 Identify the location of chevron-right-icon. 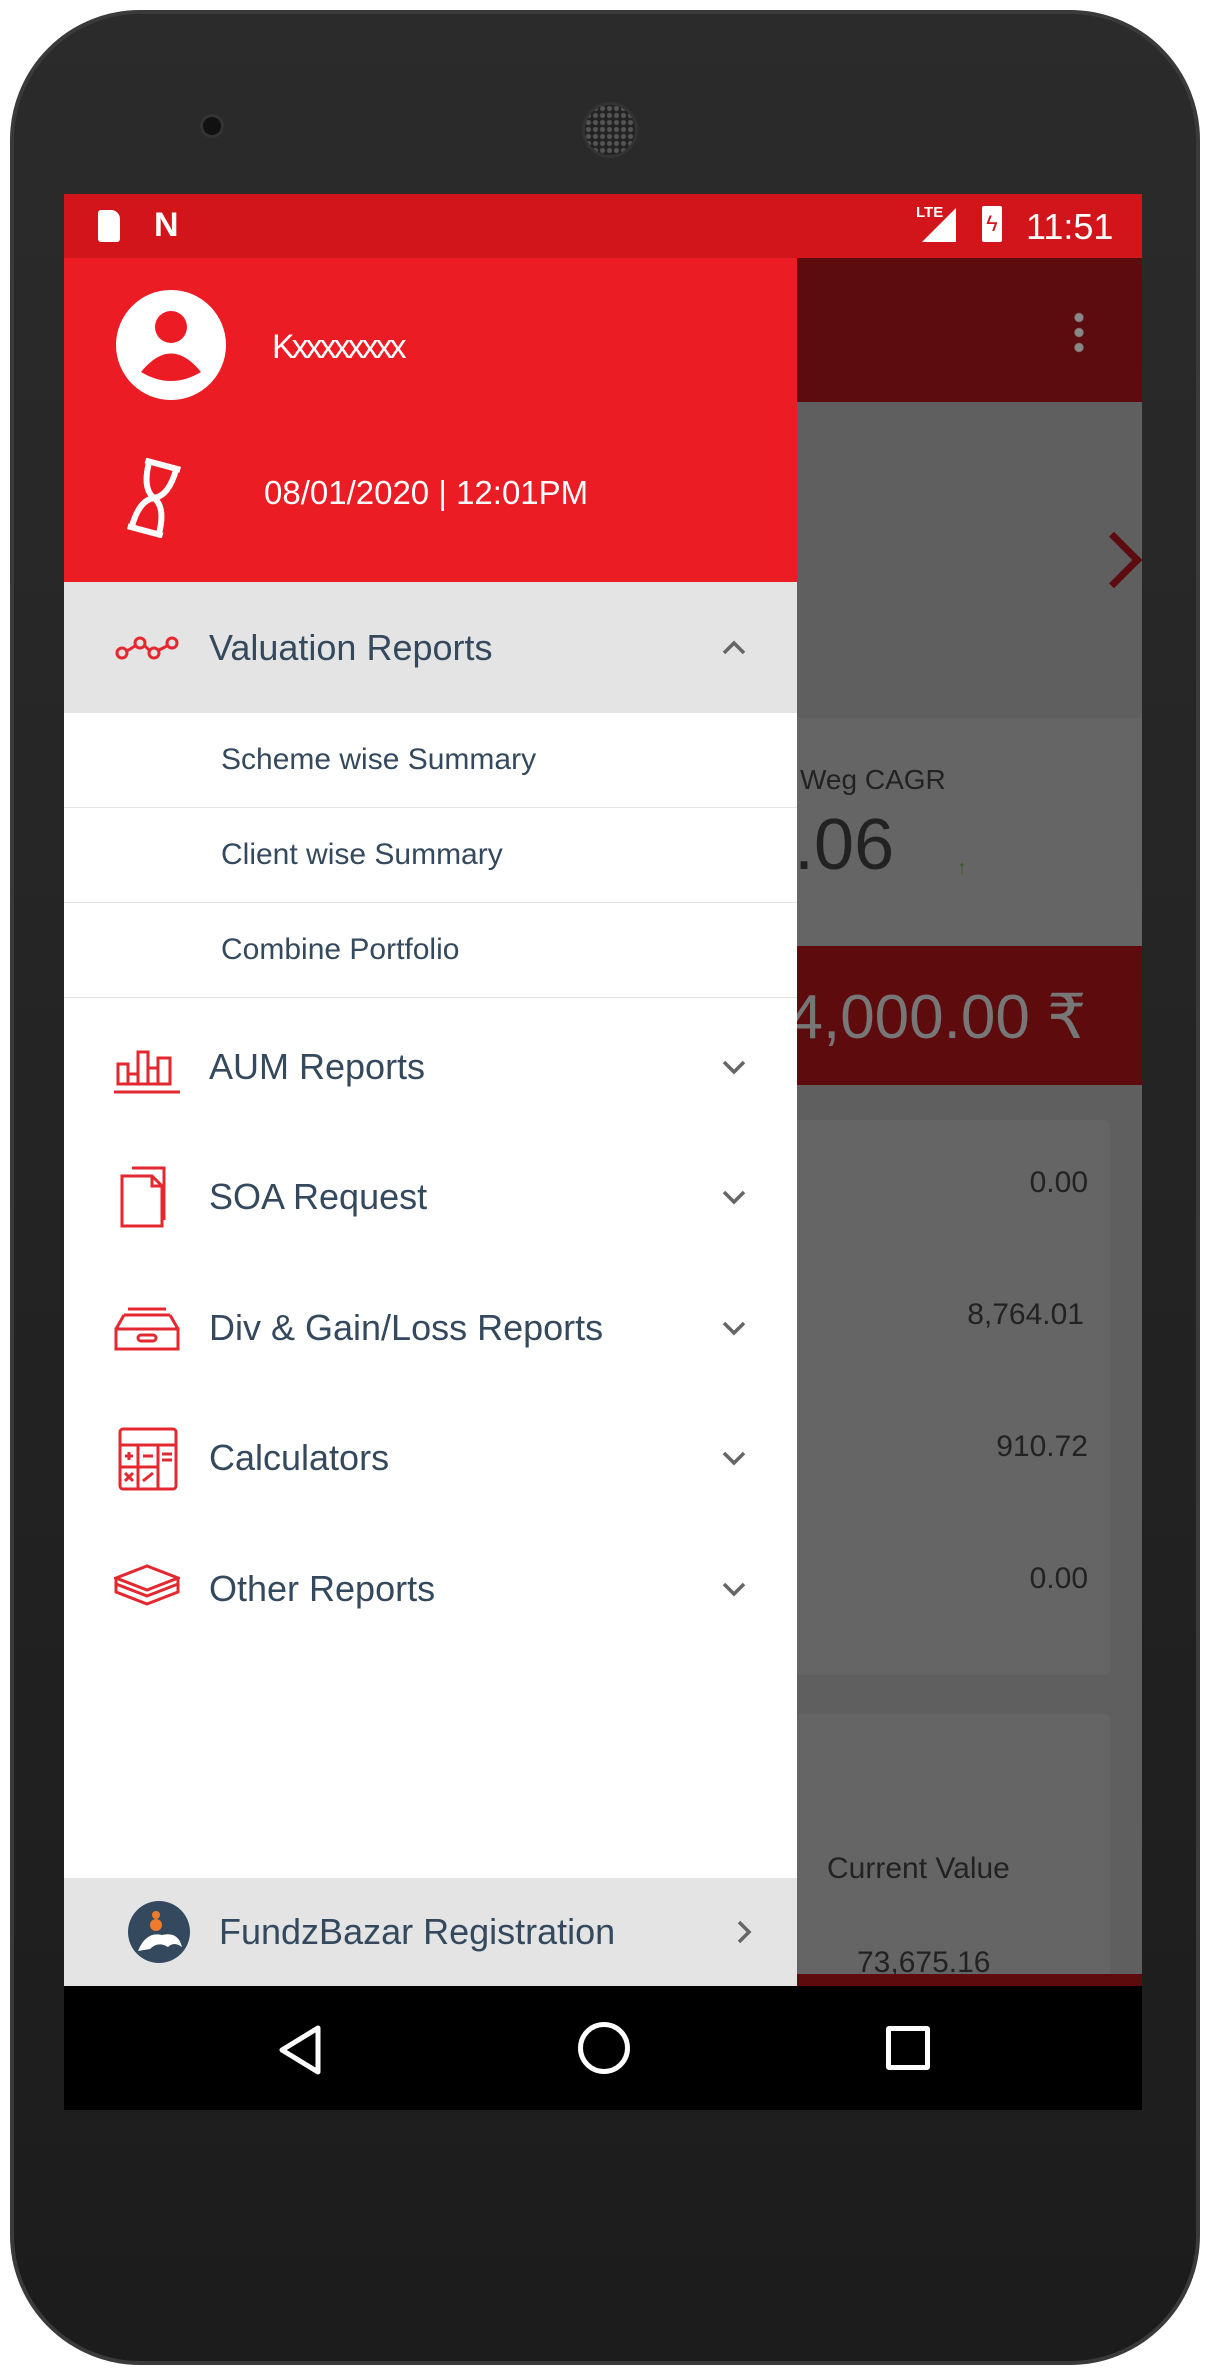
(744, 1932).